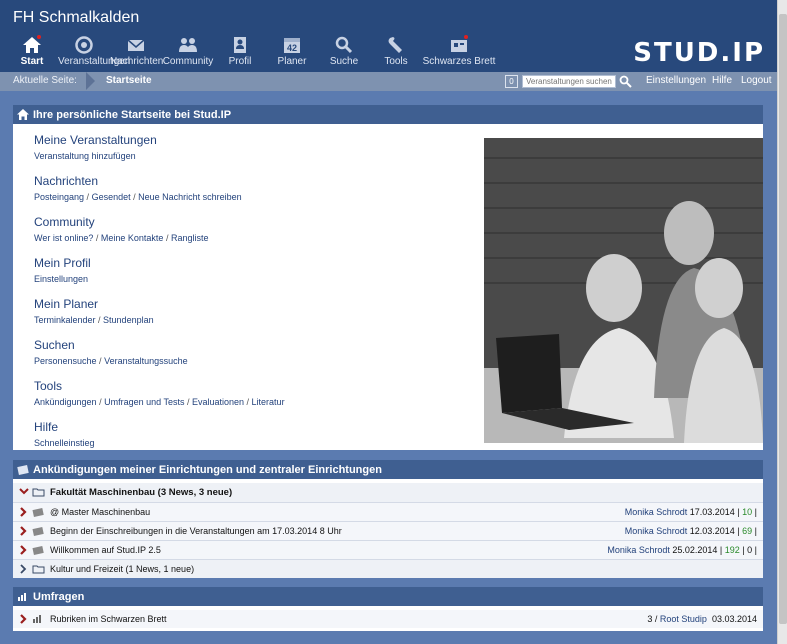 This screenshot has width=787, height=644. What do you see at coordinates (159, 386) in the screenshot?
I see `link-tools: Tools` at bounding box center [159, 386].